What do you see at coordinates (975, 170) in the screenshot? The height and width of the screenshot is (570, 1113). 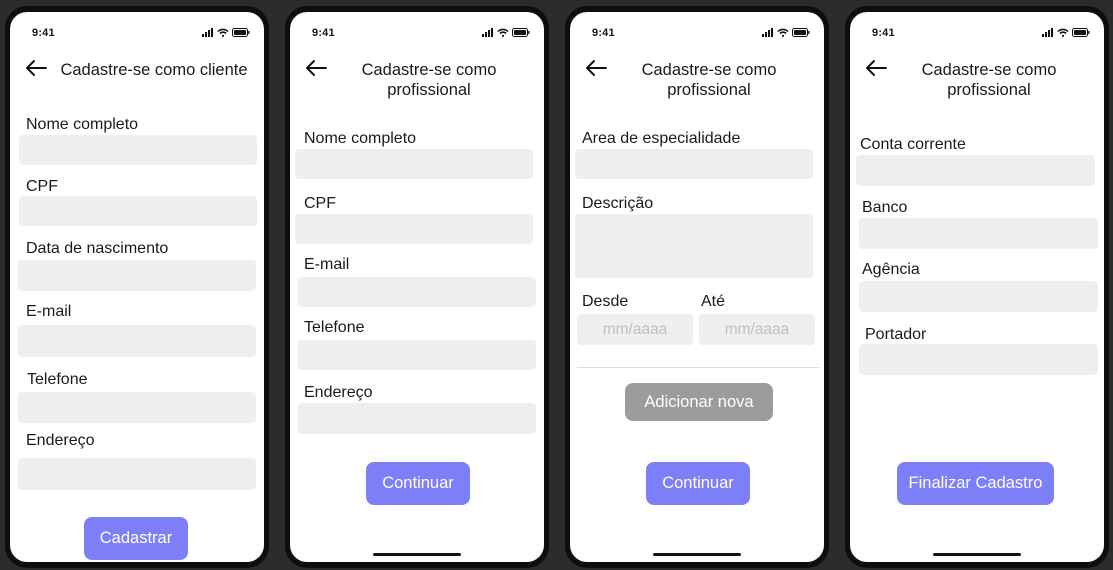 I see `conta-corrente-input` at bounding box center [975, 170].